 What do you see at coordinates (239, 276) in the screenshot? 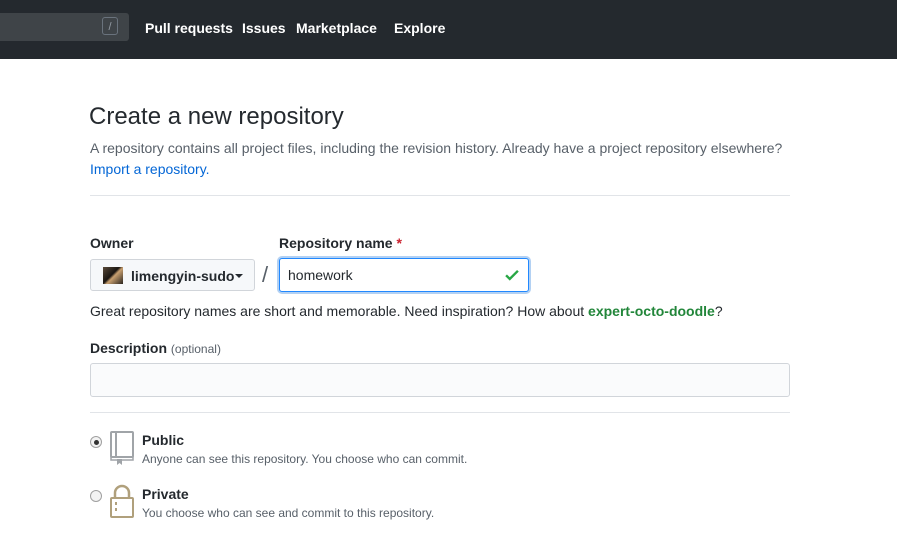
I see `caret-down-icon` at bounding box center [239, 276].